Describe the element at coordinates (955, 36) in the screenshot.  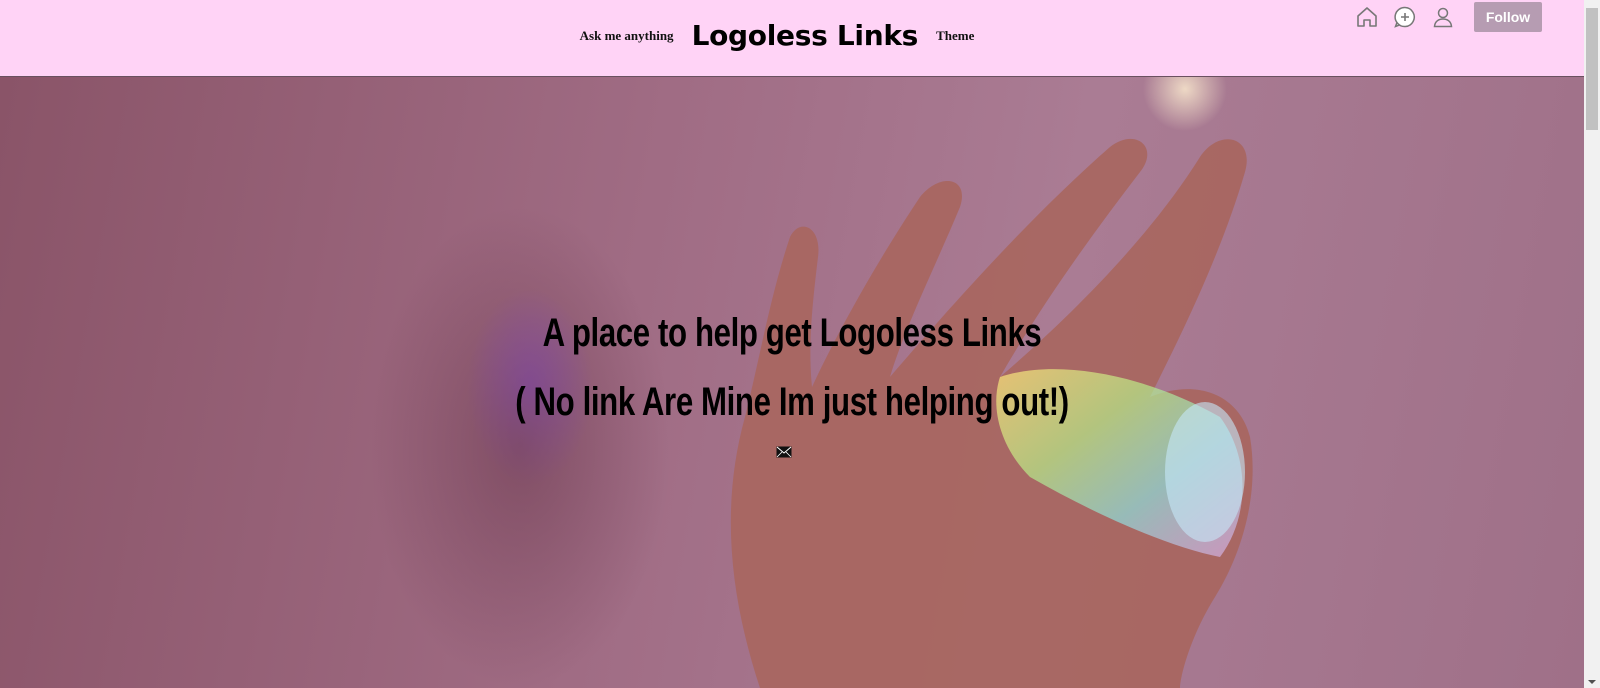
I see `theme-link: Theme` at that location.